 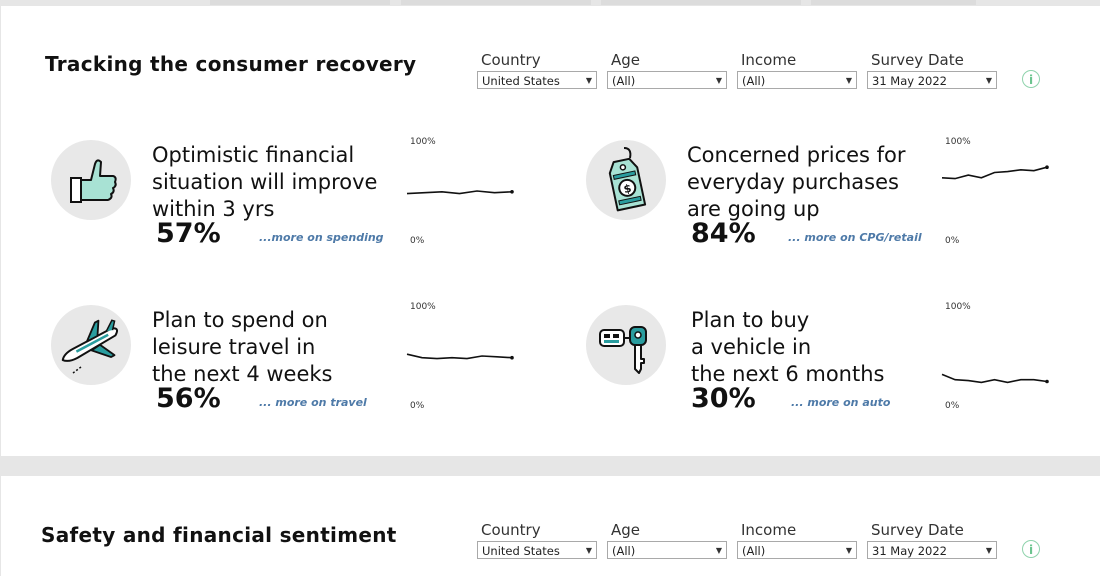 I want to click on more-on-cpg-retail-link: ... more on CPG/retail, so click(x=855, y=237).